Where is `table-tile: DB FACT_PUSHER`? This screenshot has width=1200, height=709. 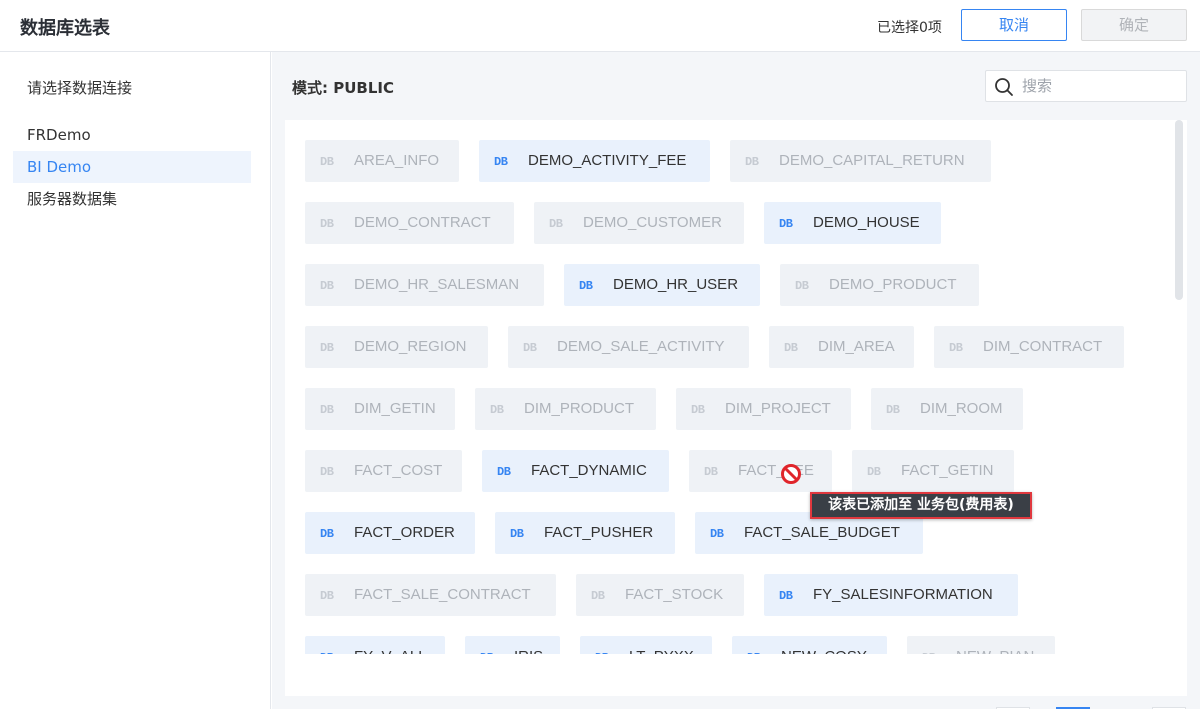
table-tile: DB FACT_PUSHER is located at coordinates (585, 533).